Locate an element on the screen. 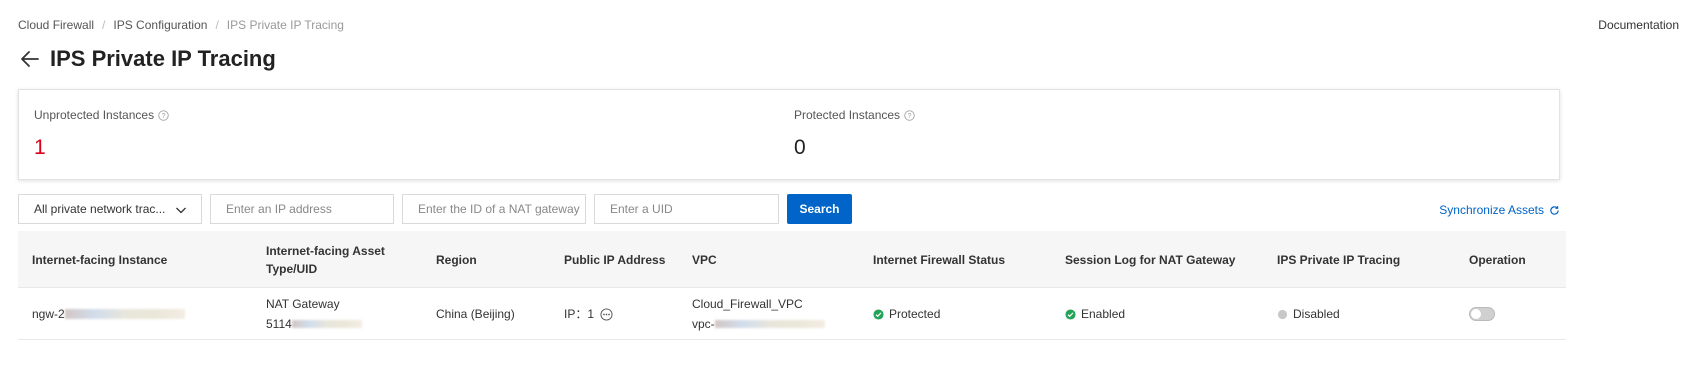  column-header-operation: Operation is located at coordinates (1497, 259).